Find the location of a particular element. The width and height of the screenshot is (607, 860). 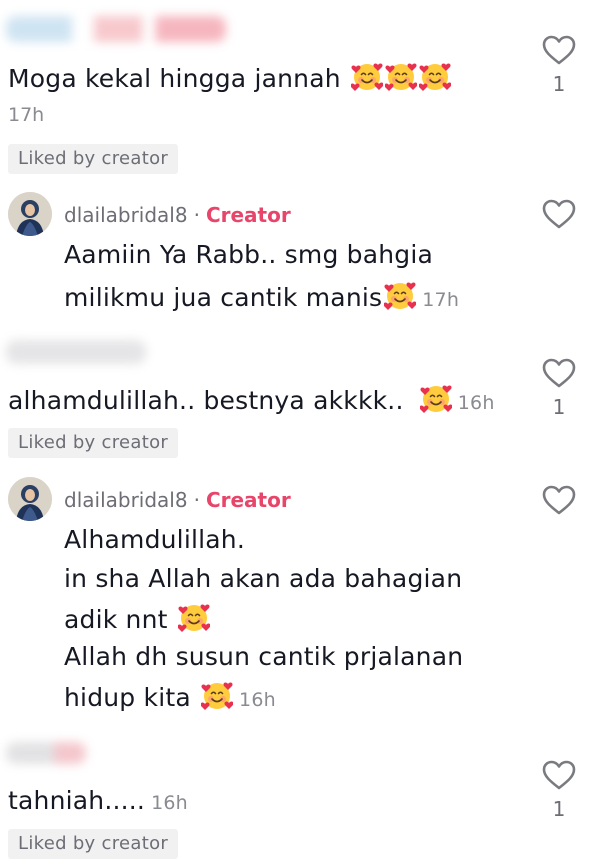

reply-line-1: Alhamdulillah. is located at coordinates (154, 539).